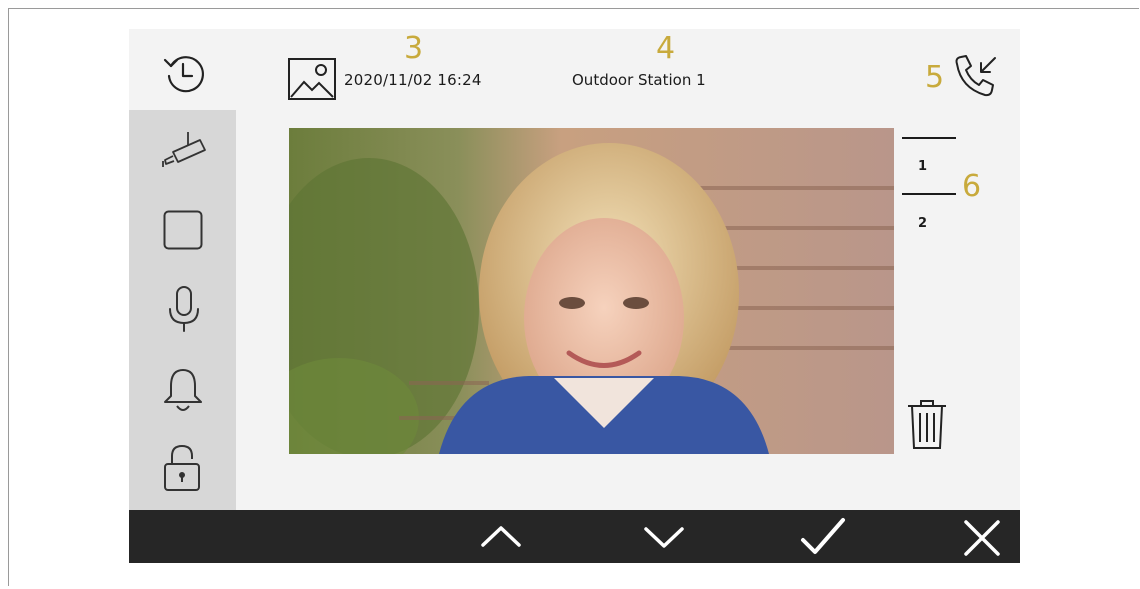  What do you see at coordinates (972, 186) in the screenshot?
I see `callout-6: 6` at bounding box center [972, 186].